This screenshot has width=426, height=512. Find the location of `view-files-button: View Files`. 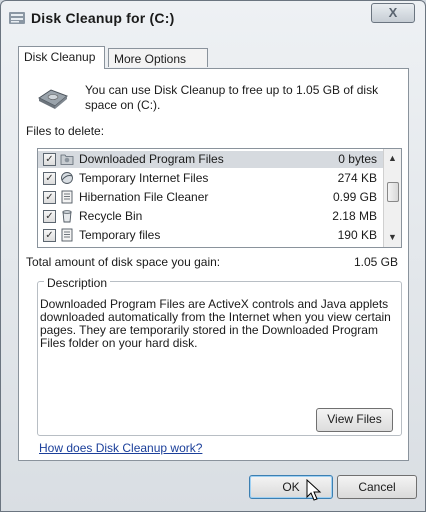

view-files-button: View Files is located at coordinates (354, 420).